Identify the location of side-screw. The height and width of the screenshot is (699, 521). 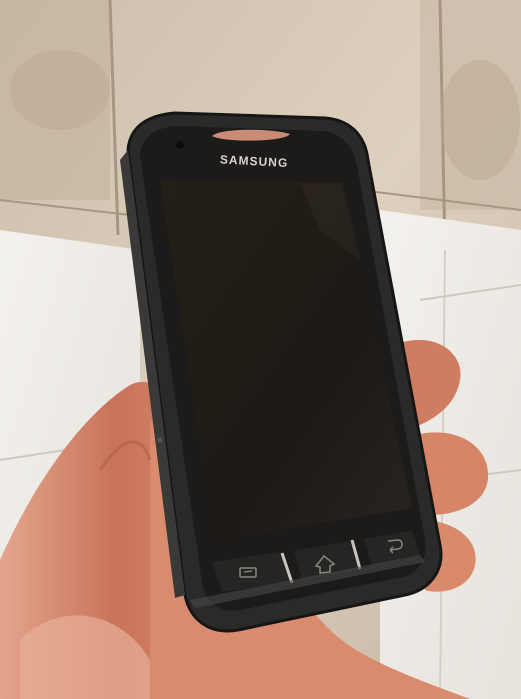
(160, 440).